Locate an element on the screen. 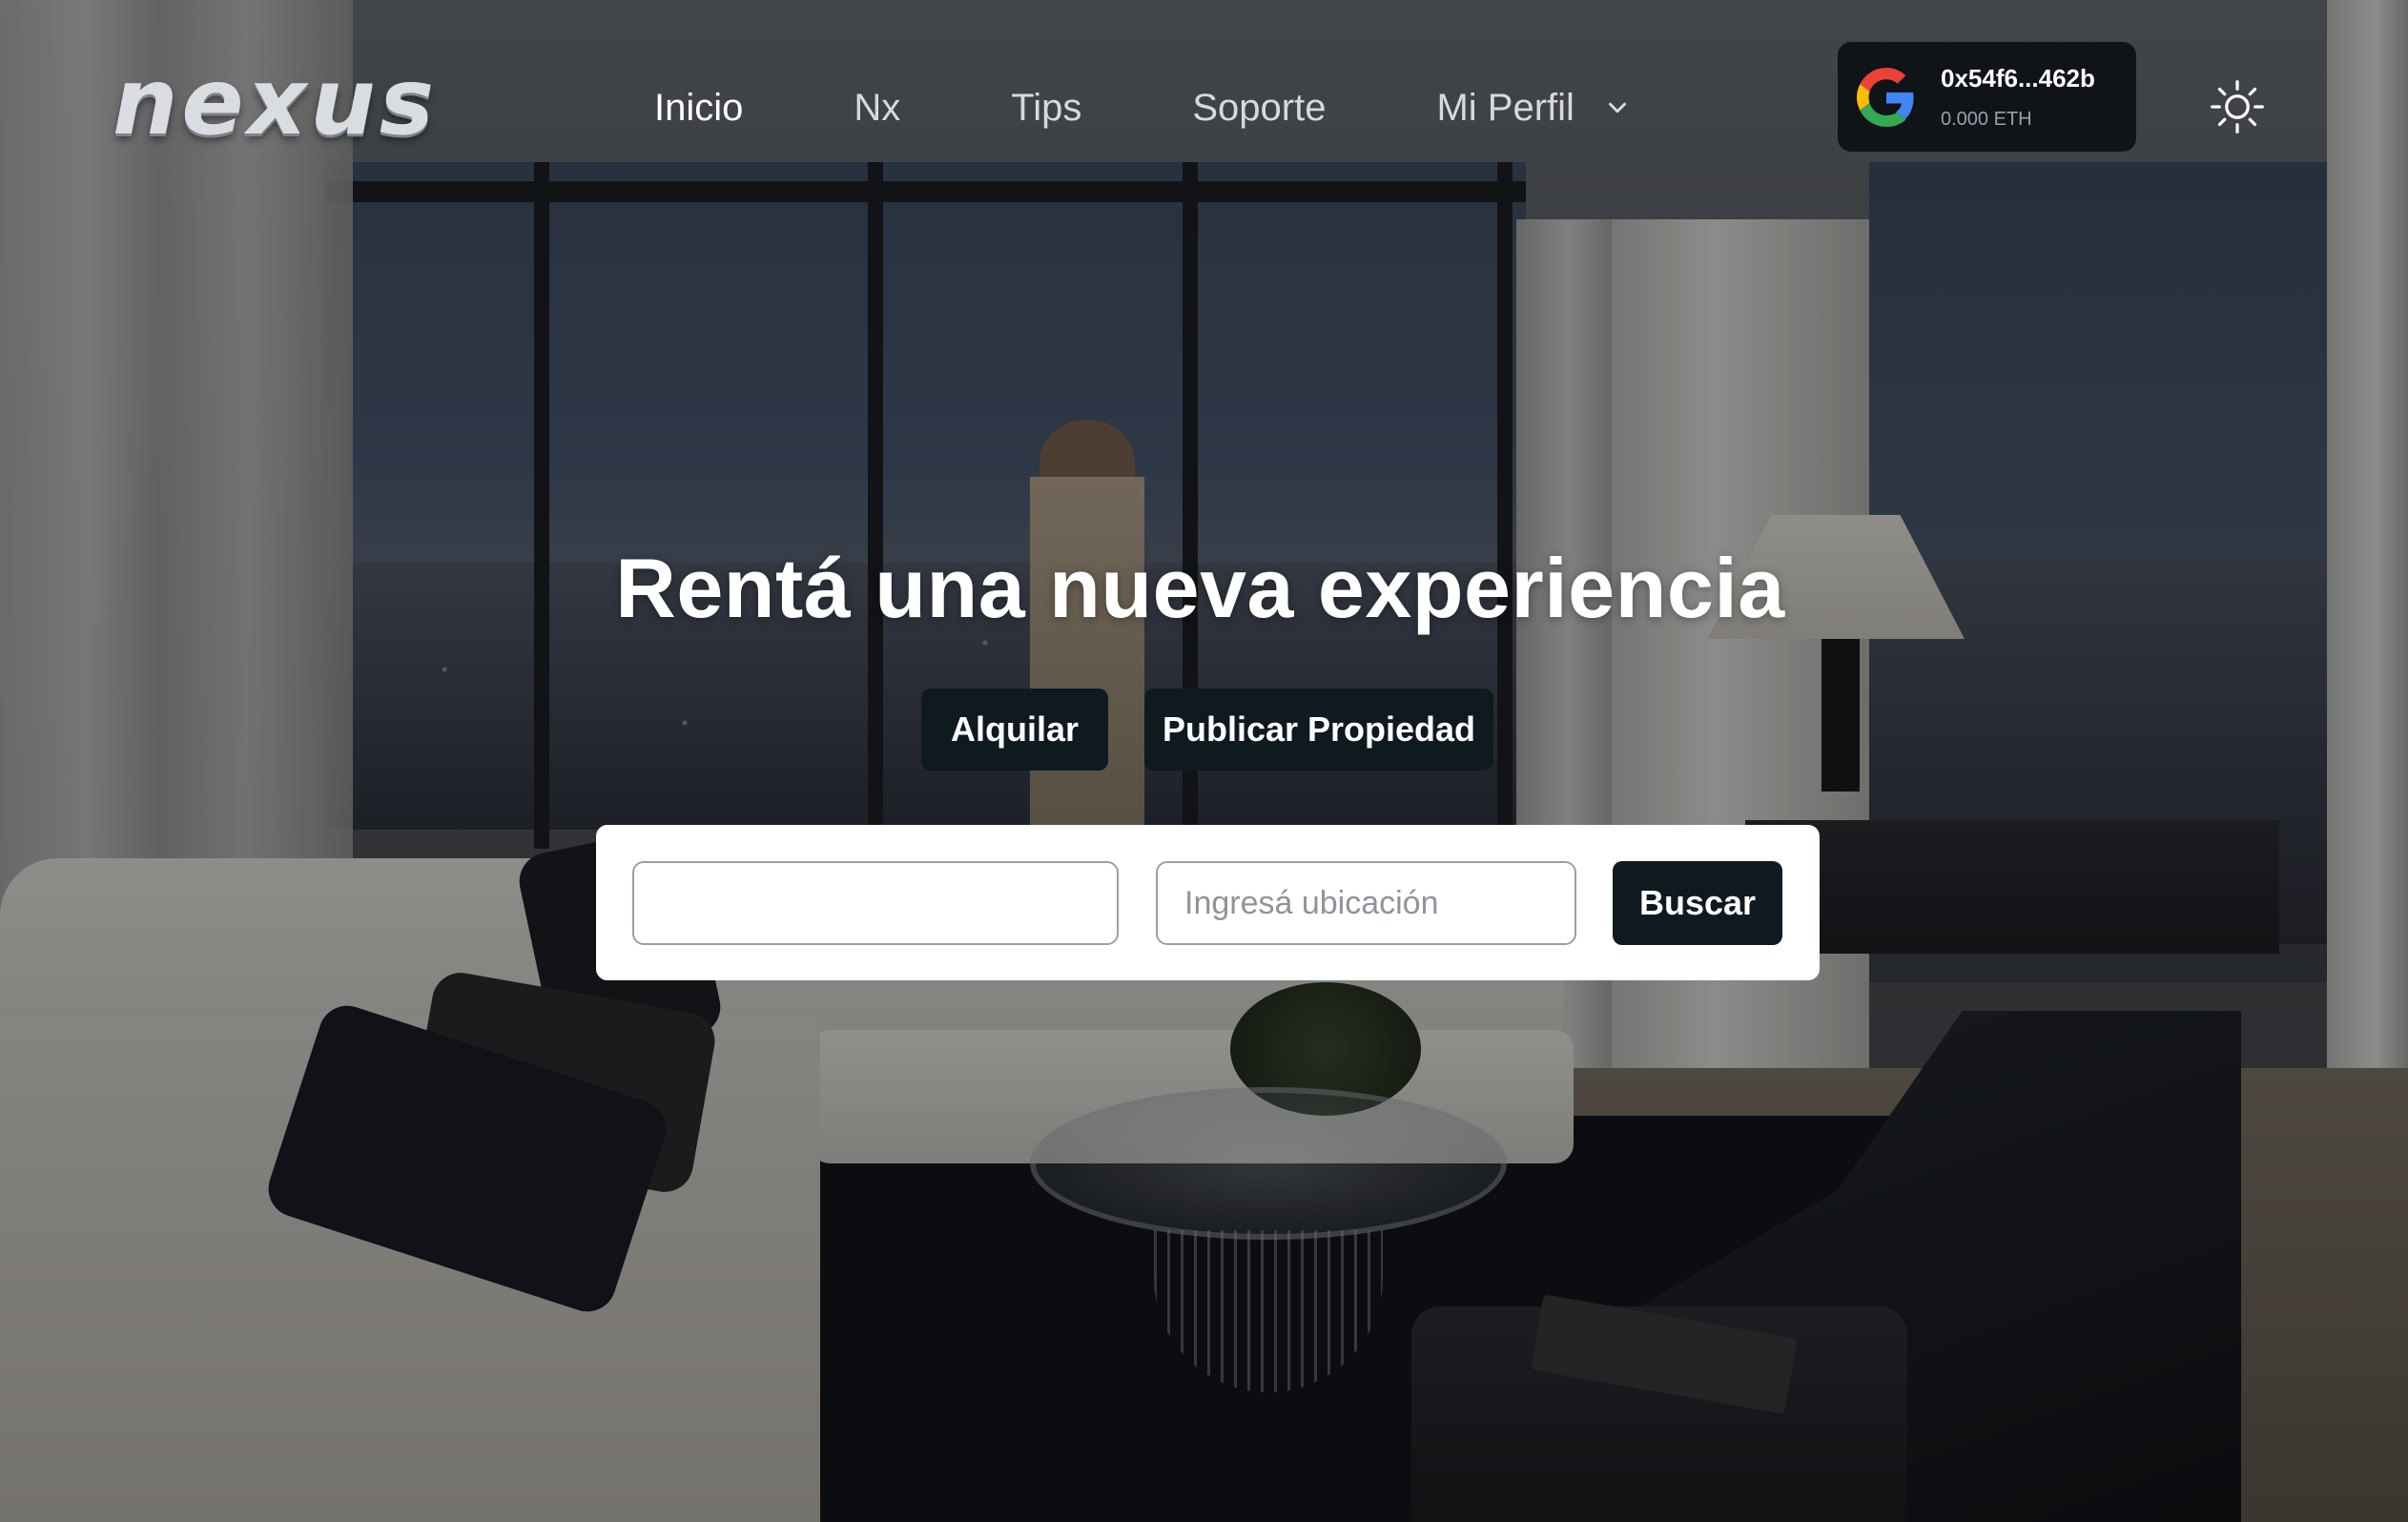 The height and width of the screenshot is (1522, 2408). wallet-button: 0x54f6...462b 0.000 ETH is located at coordinates (1987, 97).